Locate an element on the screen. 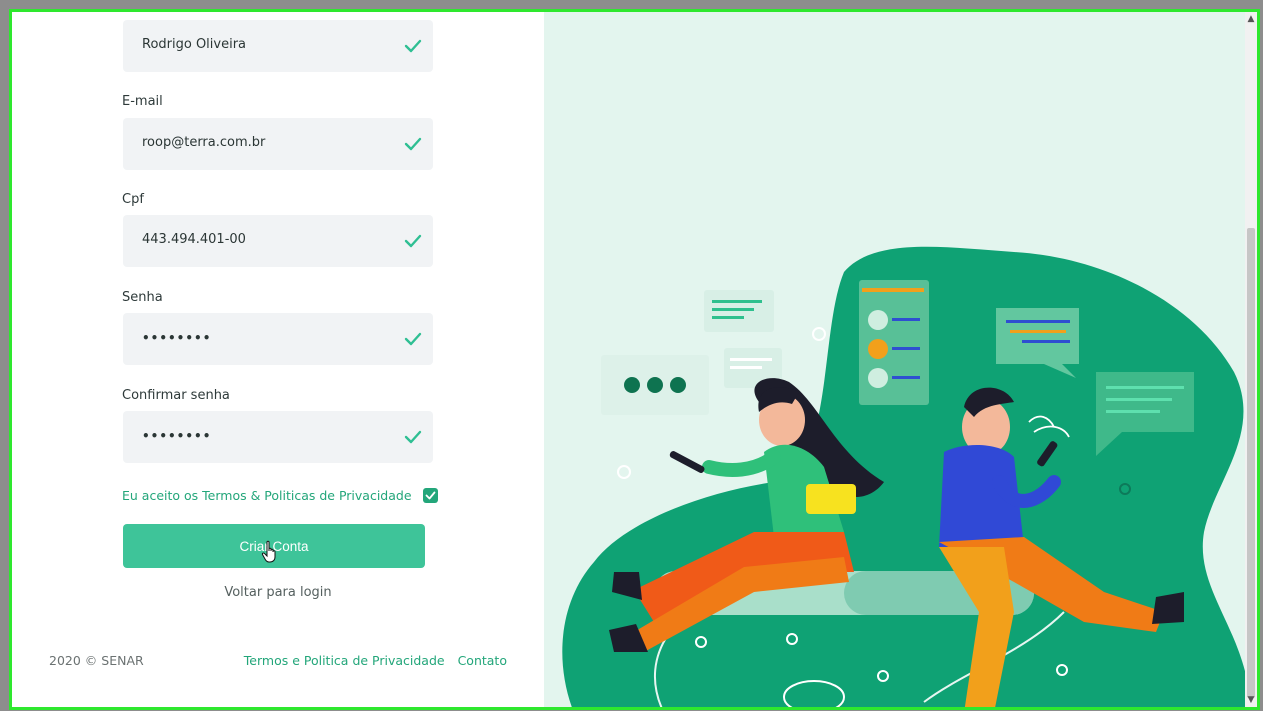  name-field: Rodrigo Oliveira is located at coordinates (278, 46).